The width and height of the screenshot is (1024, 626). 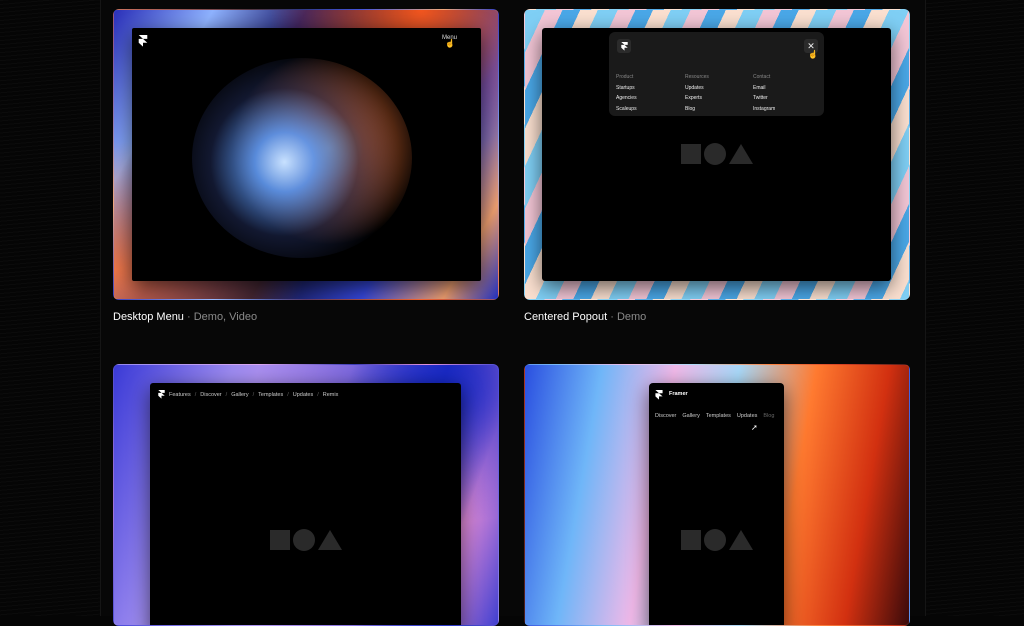 I want to click on popout-column-contact: Contact Email Twitter Instagram, so click(x=764, y=93).